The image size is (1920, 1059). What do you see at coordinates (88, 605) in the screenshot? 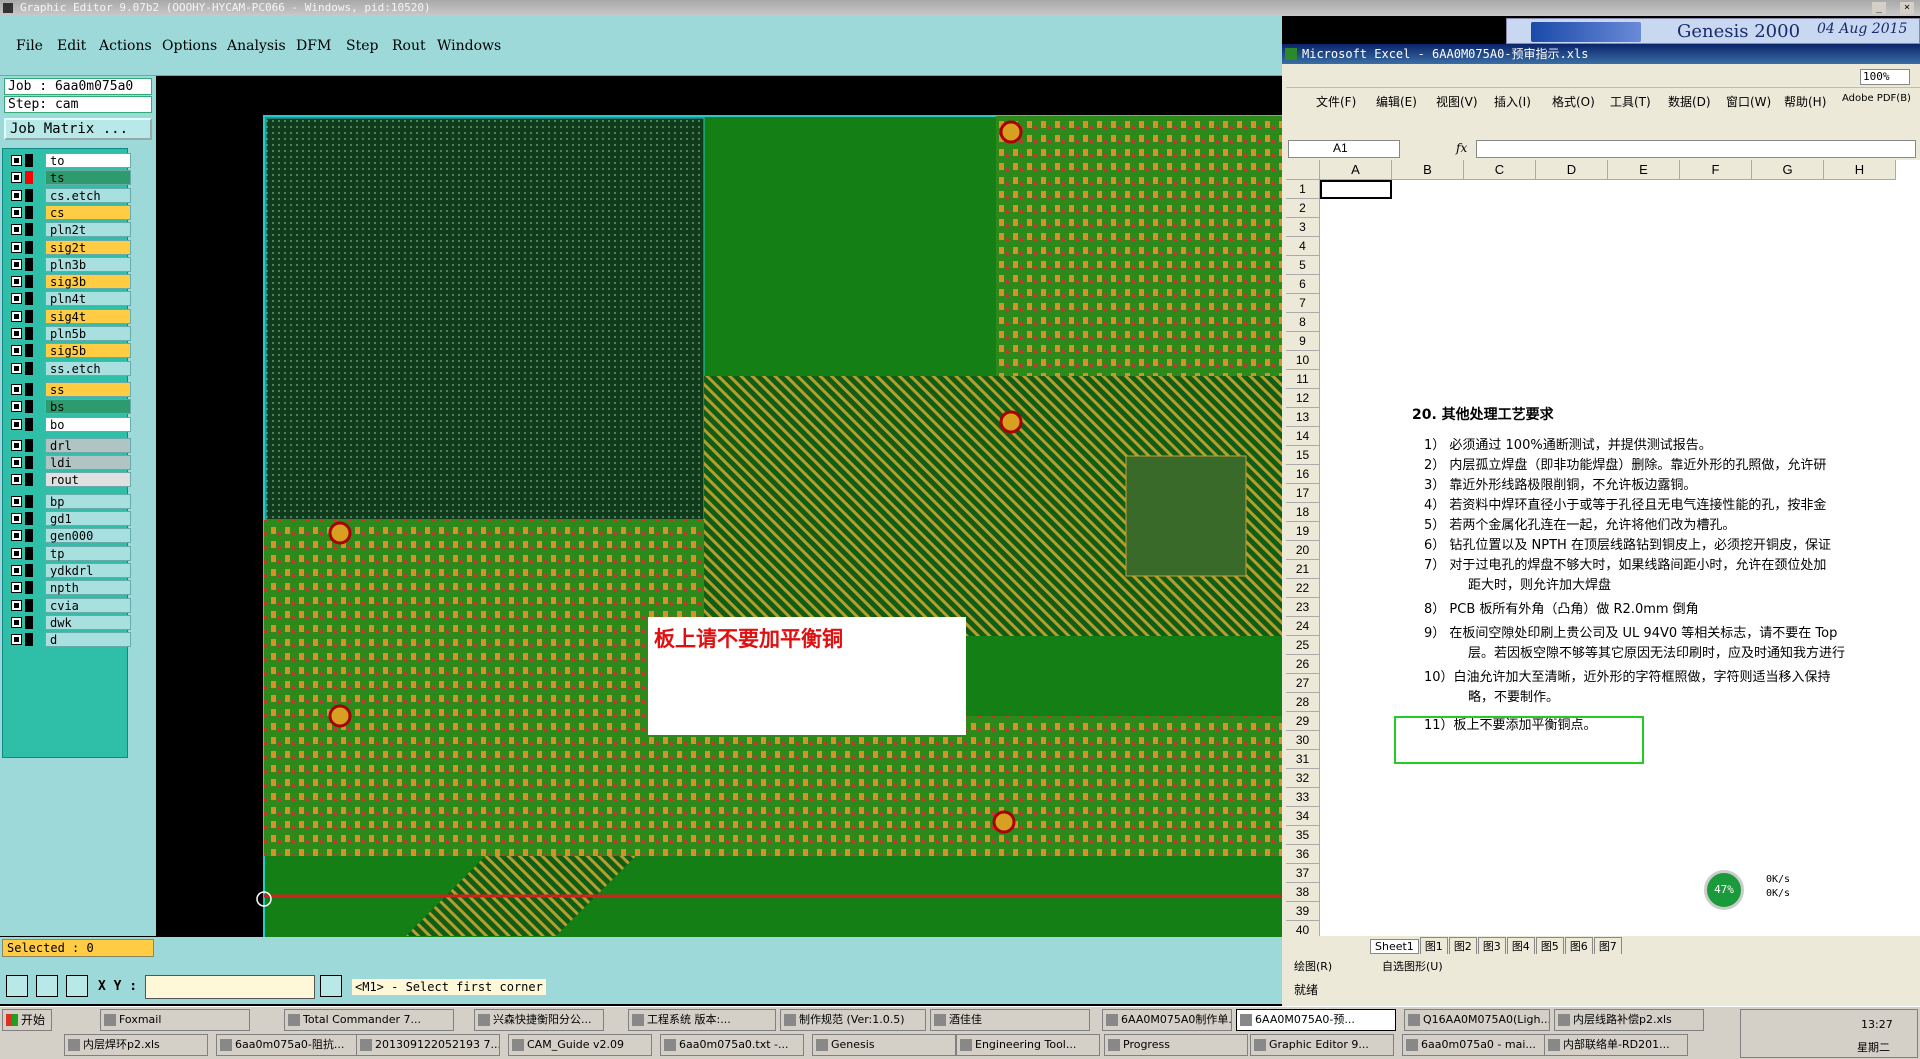
I see `layer-name: cvia` at bounding box center [88, 605].